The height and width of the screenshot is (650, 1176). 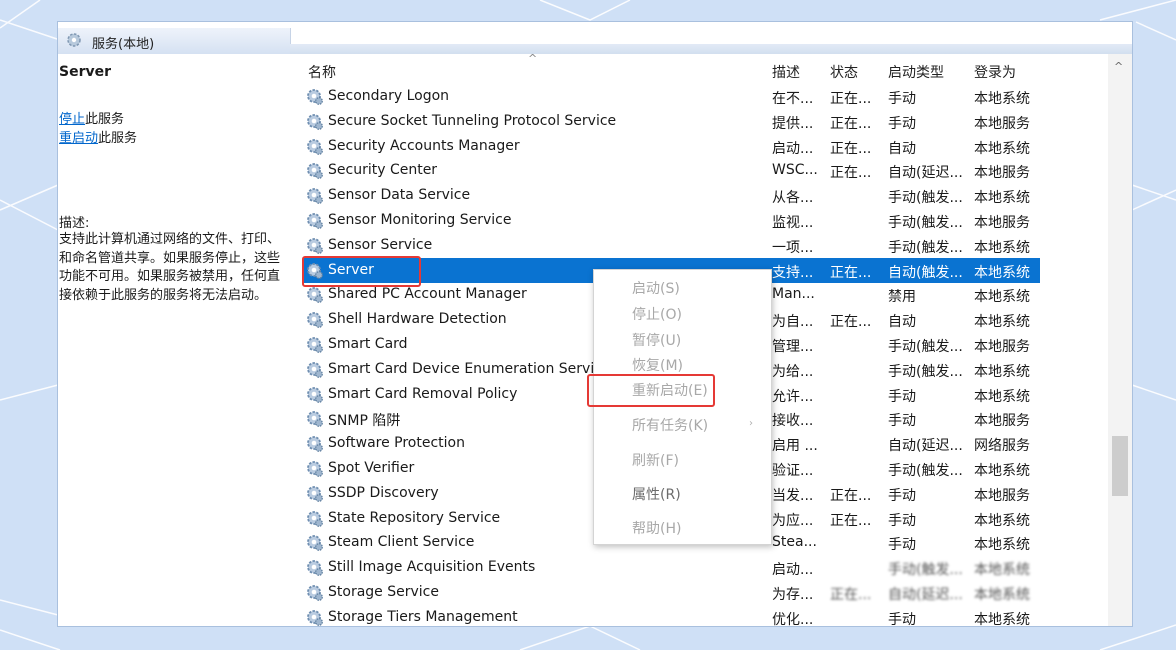 I want to click on scroll-thumb, so click(x=1120, y=466).